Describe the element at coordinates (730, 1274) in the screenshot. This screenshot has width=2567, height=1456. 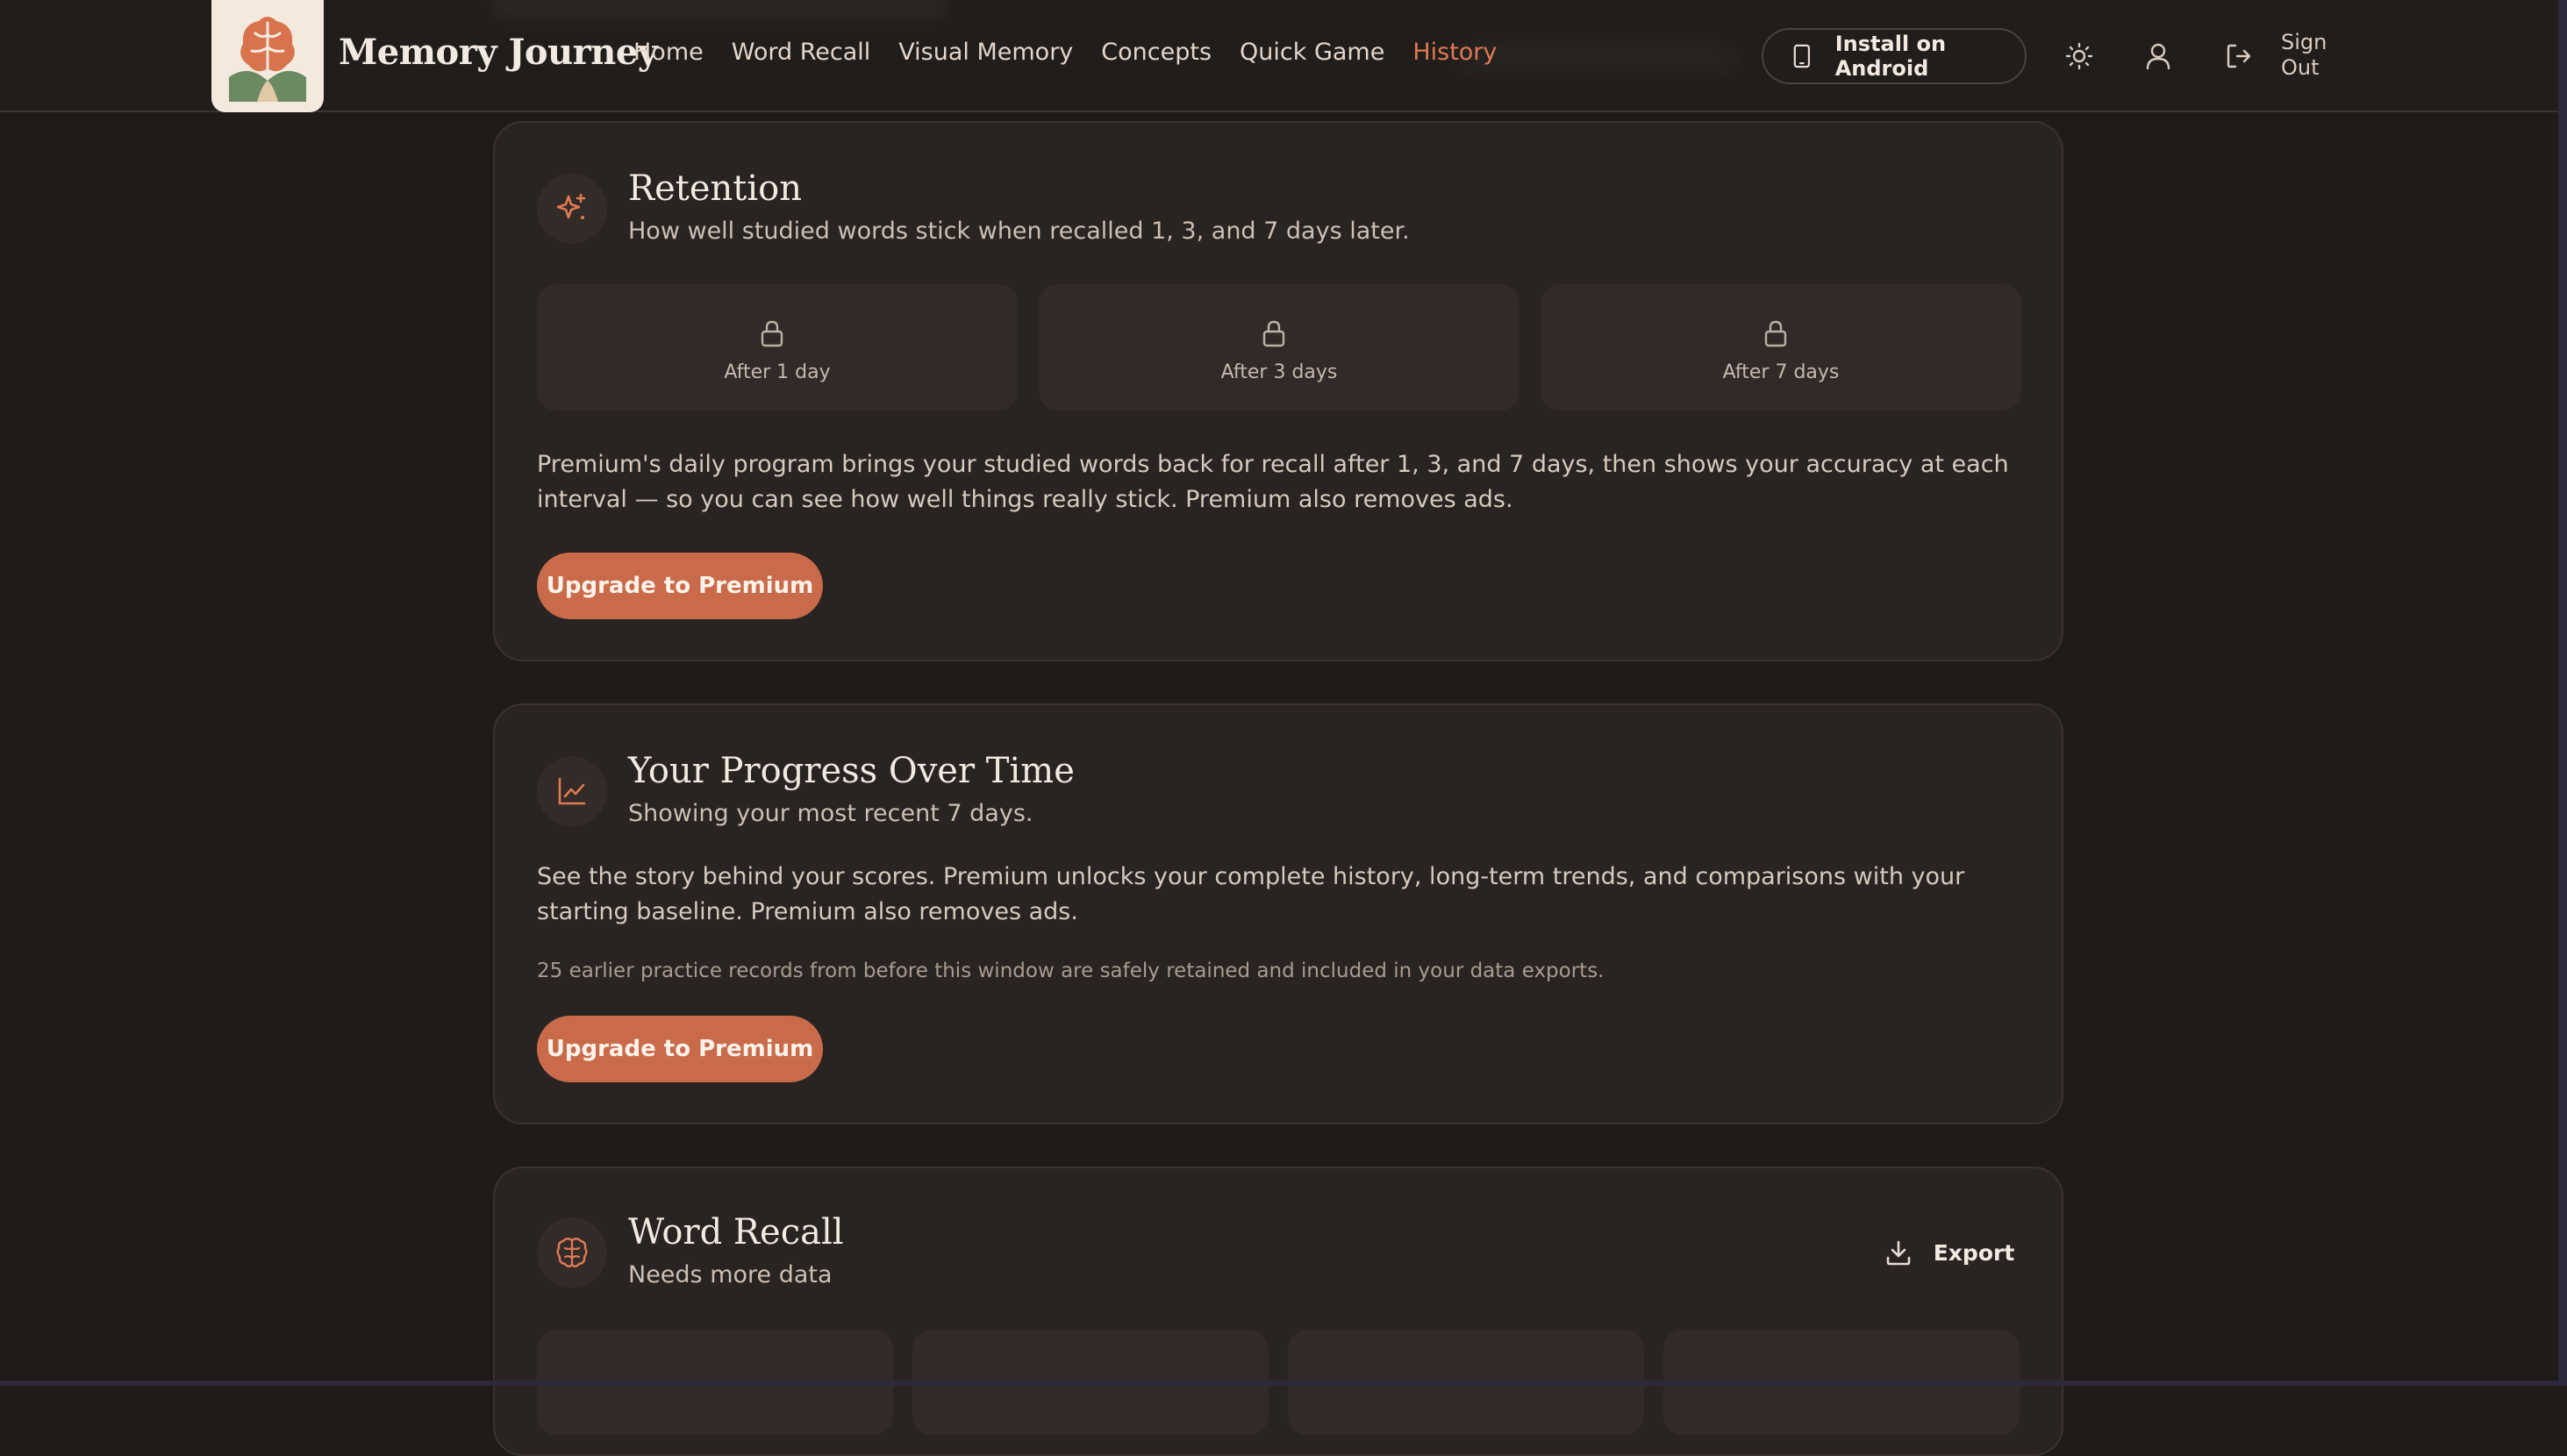
I see `word-recall-subtitle: Needs more data` at that location.